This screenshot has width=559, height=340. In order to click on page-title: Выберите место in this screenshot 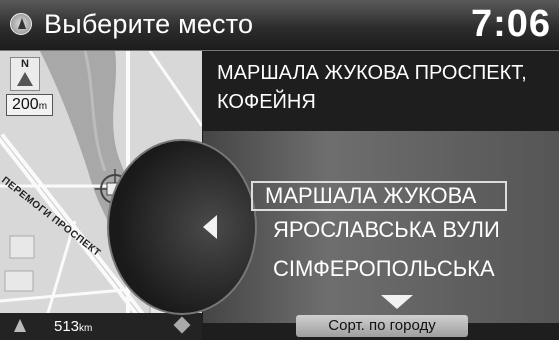, I will do `click(149, 24)`.